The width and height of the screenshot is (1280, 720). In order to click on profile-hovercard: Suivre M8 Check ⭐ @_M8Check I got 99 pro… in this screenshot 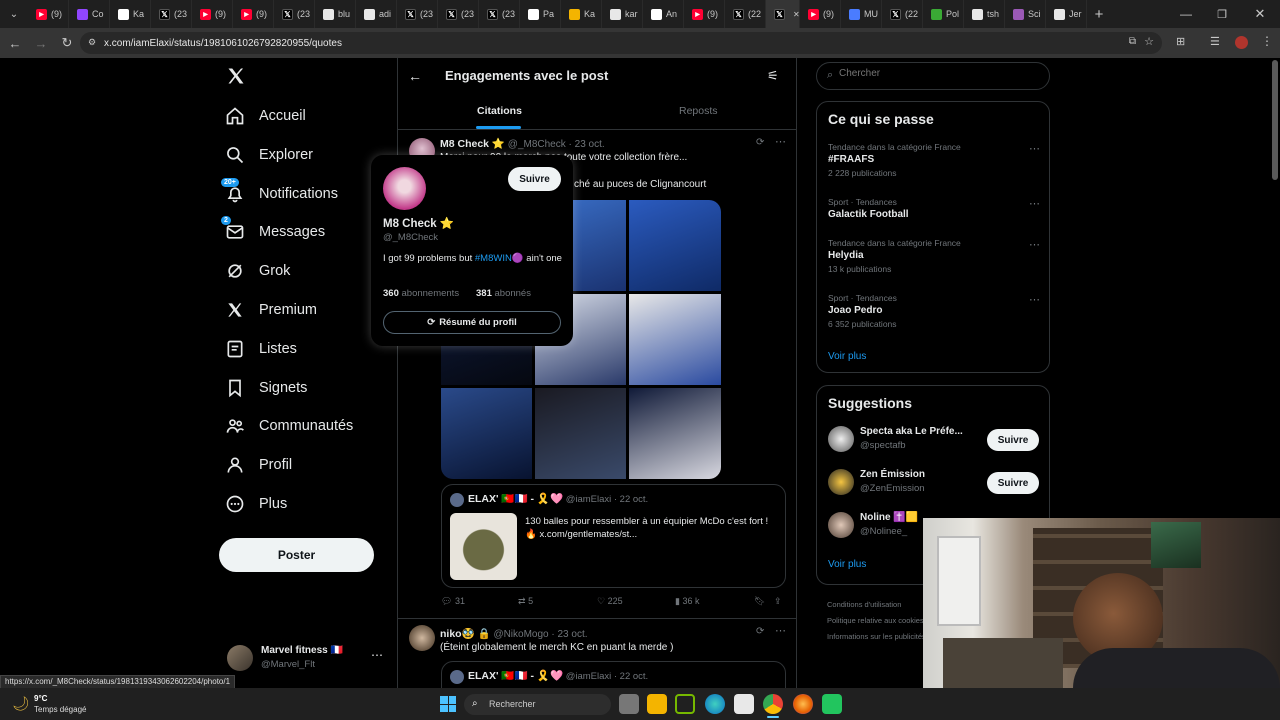, I will do `click(472, 250)`.